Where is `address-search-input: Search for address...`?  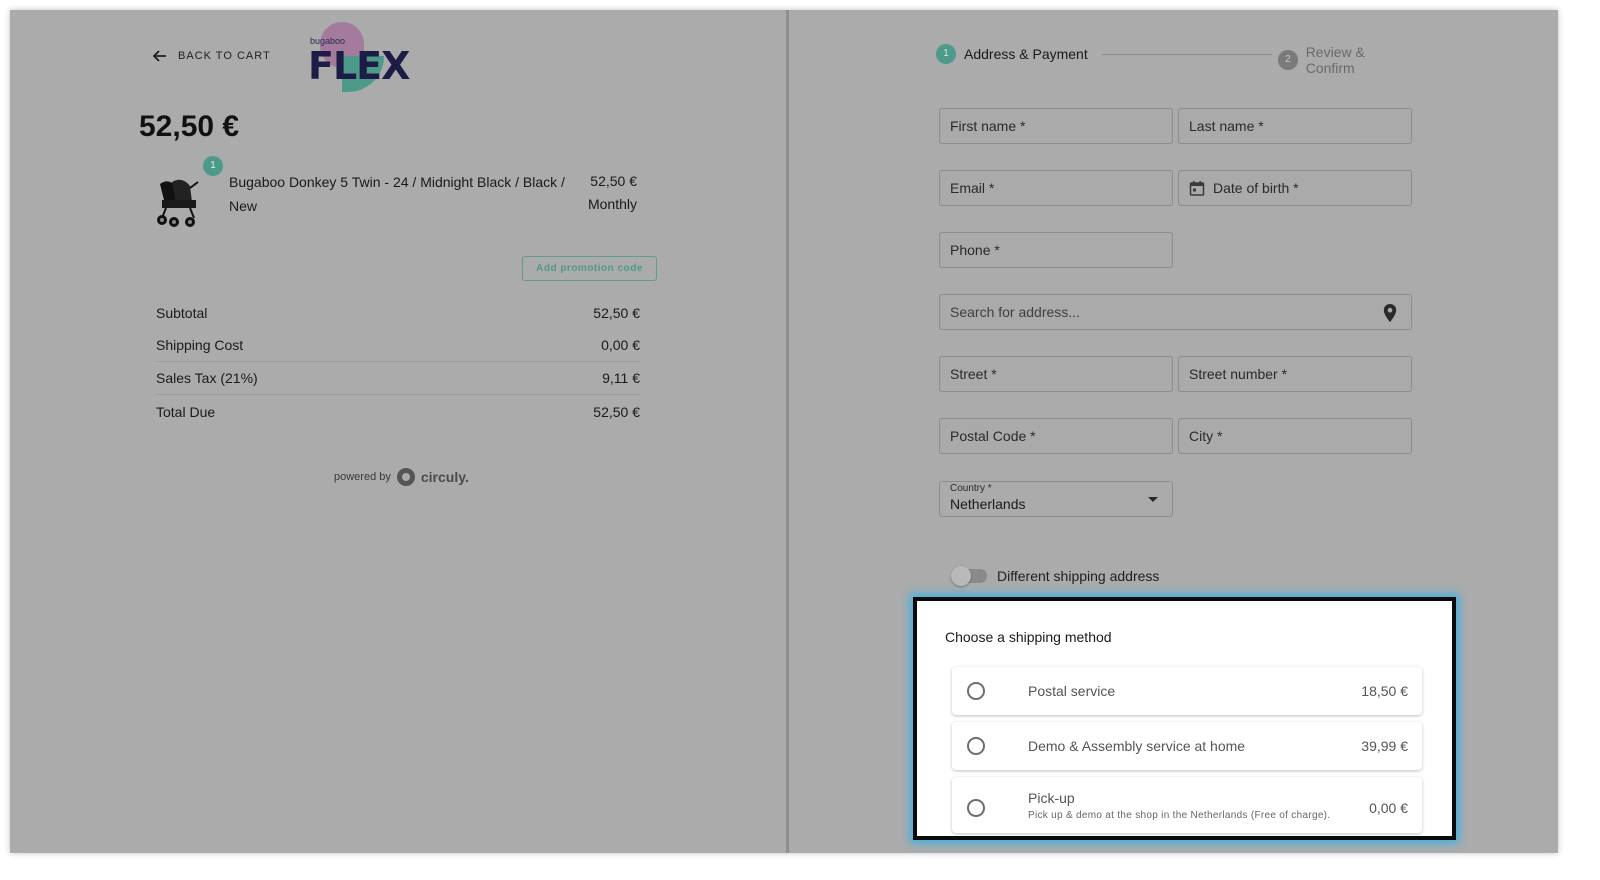 address-search-input: Search for address... is located at coordinates (1175, 312).